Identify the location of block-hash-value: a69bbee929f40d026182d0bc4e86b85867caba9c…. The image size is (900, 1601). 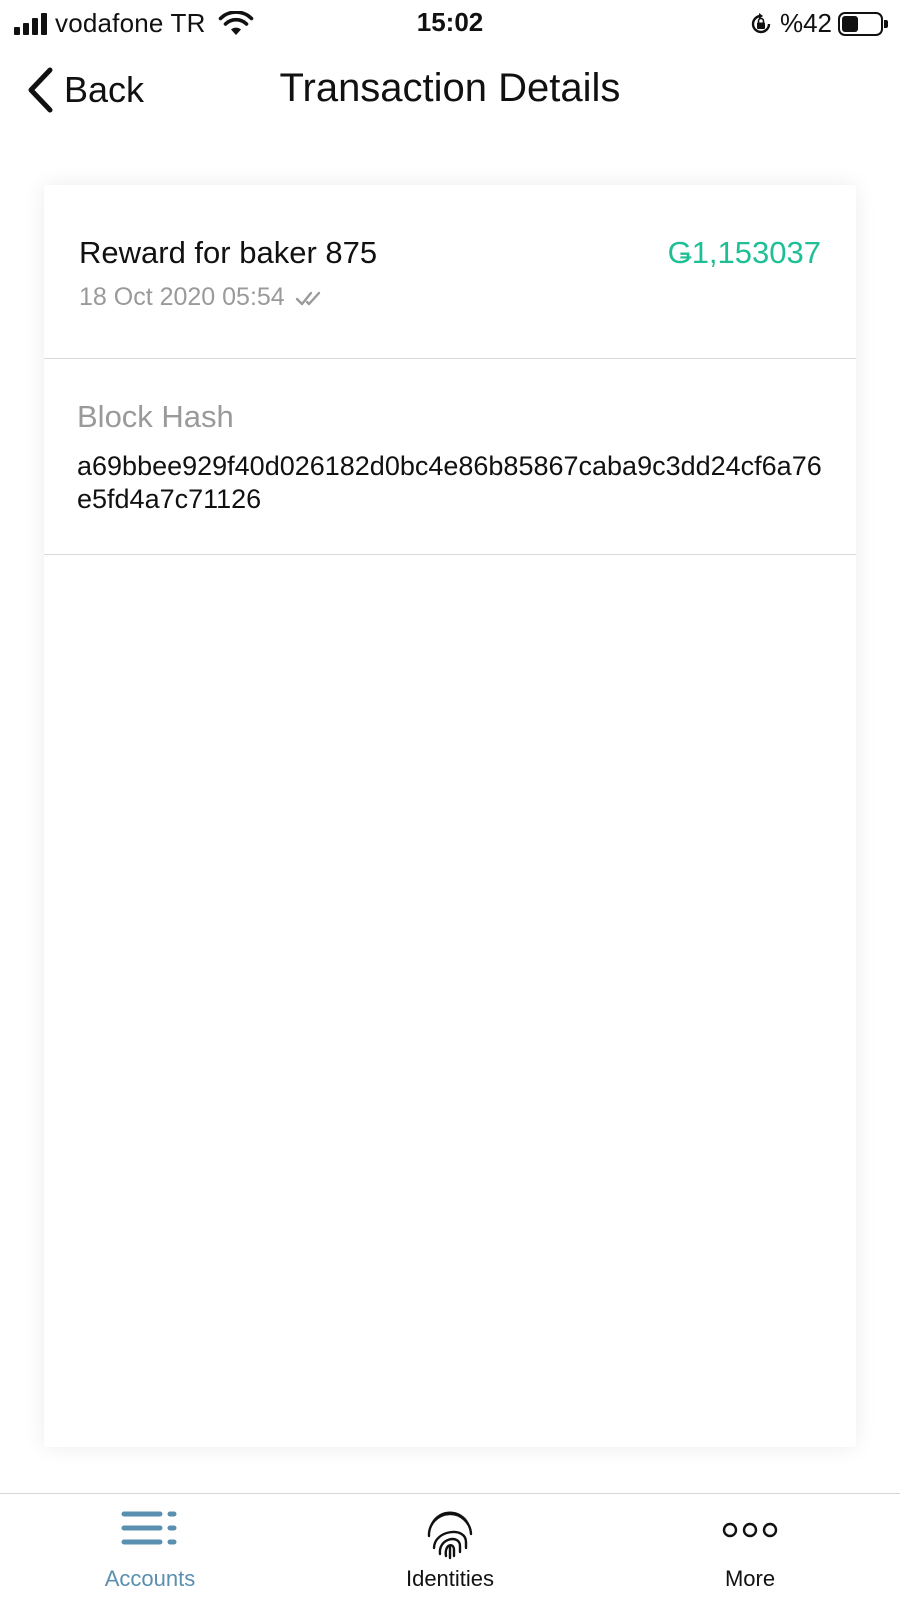
(449, 482).